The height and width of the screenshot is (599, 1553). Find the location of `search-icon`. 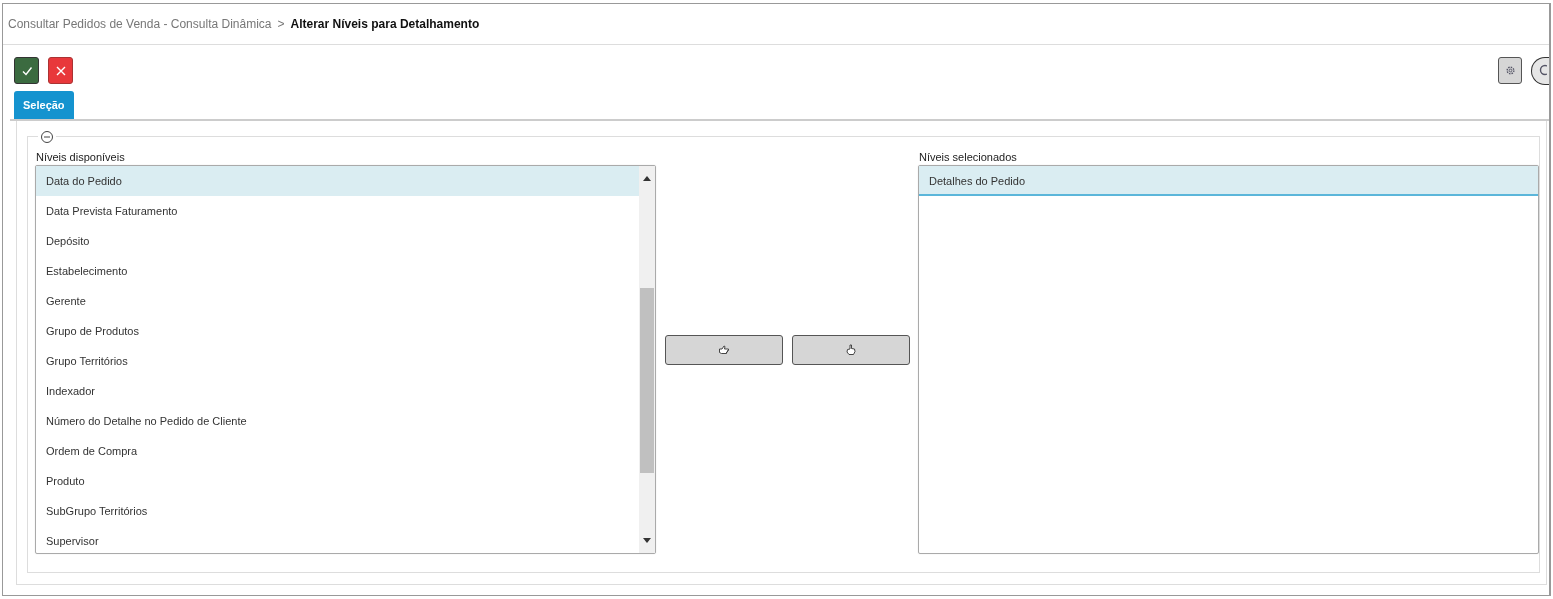

search-icon is located at coordinates (1542, 70).